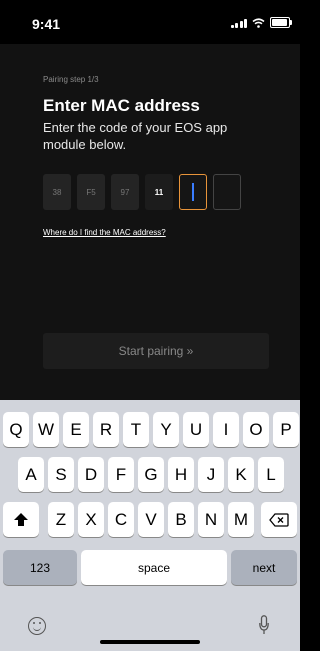 This screenshot has height=651, width=320. What do you see at coordinates (121, 474) in the screenshot?
I see `key-f: F` at bounding box center [121, 474].